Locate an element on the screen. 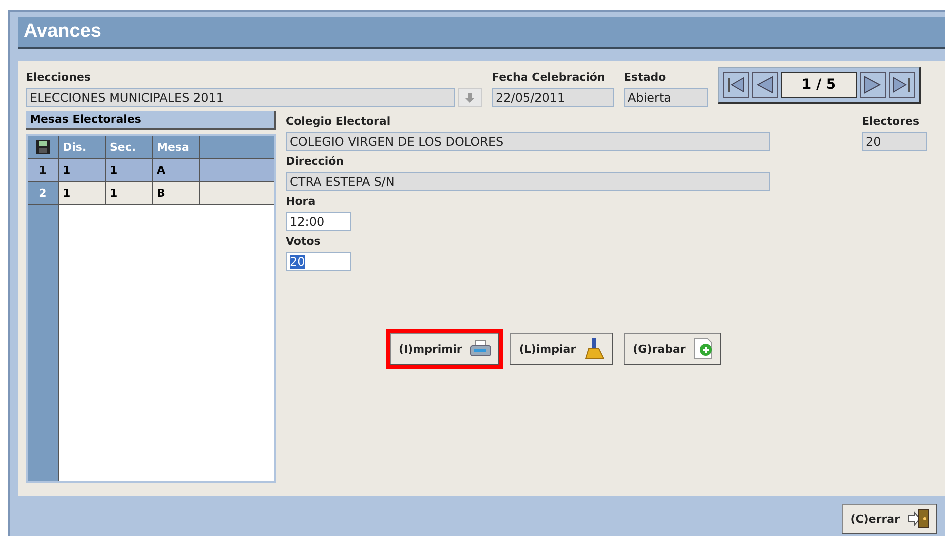 The image size is (945, 536). field-label: Fecha Celebración is located at coordinates (549, 77).